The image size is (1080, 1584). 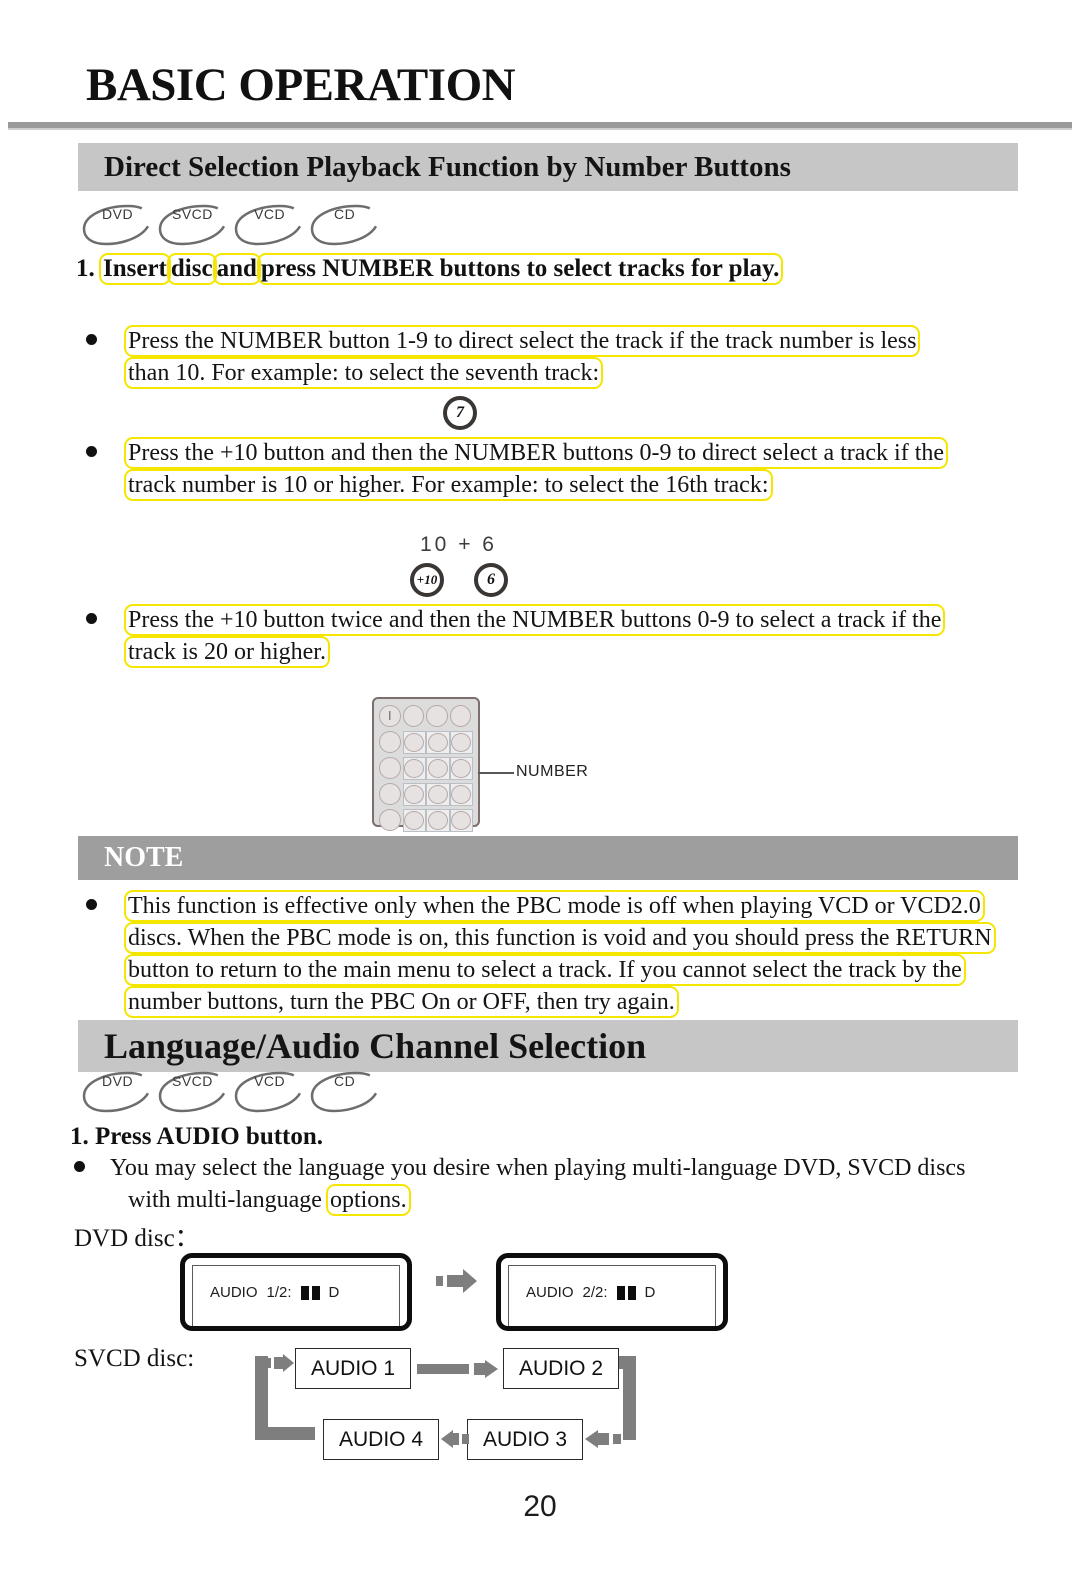 What do you see at coordinates (279, 1292) in the screenshot?
I see `osd-value: 1/2:` at bounding box center [279, 1292].